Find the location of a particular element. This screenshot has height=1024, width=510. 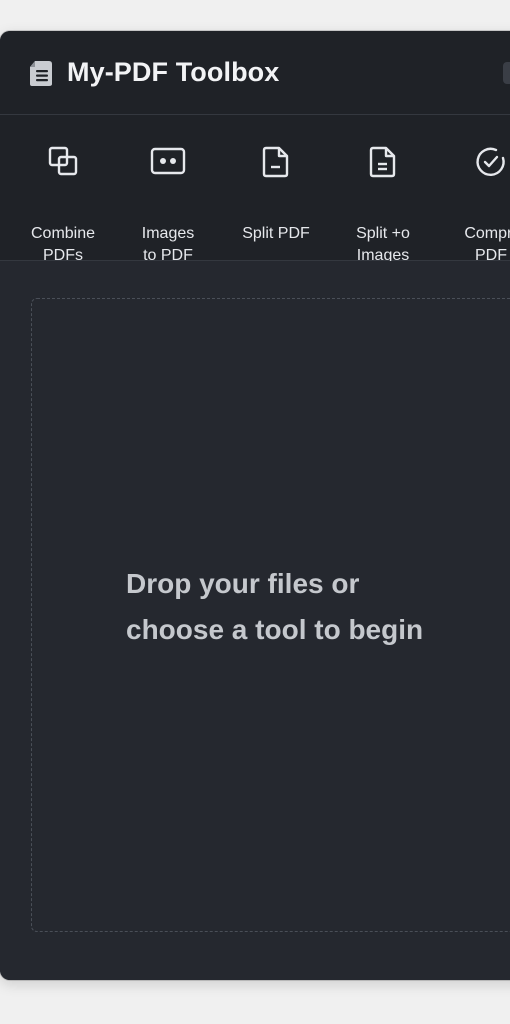

tool-compress-pdf: Compr‑ PDF is located at coordinates (473, 189).